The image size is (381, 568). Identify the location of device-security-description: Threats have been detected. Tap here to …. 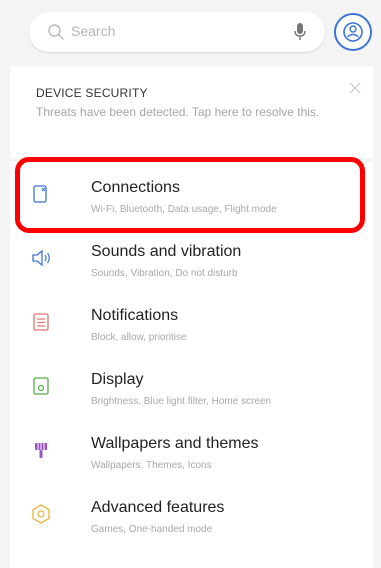
(178, 112).